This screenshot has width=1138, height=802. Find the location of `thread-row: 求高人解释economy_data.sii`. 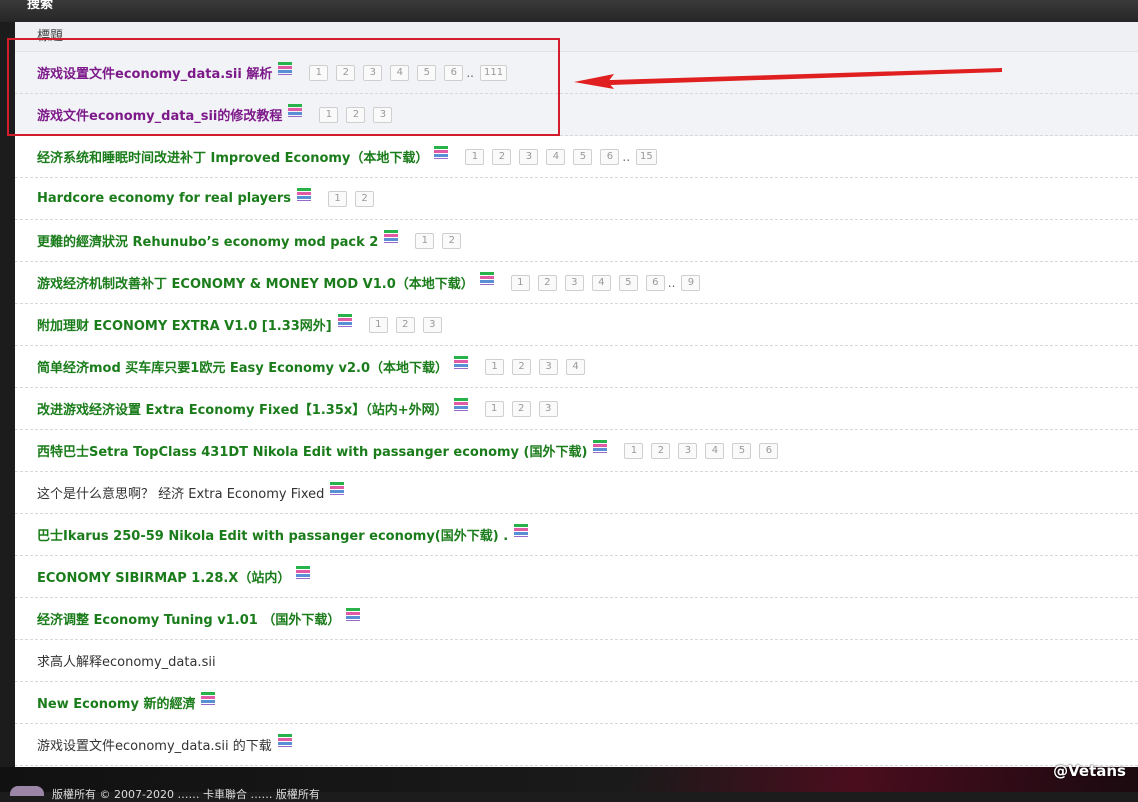

thread-row: 求高人解释economy_data.sii is located at coordinates (576, 661).